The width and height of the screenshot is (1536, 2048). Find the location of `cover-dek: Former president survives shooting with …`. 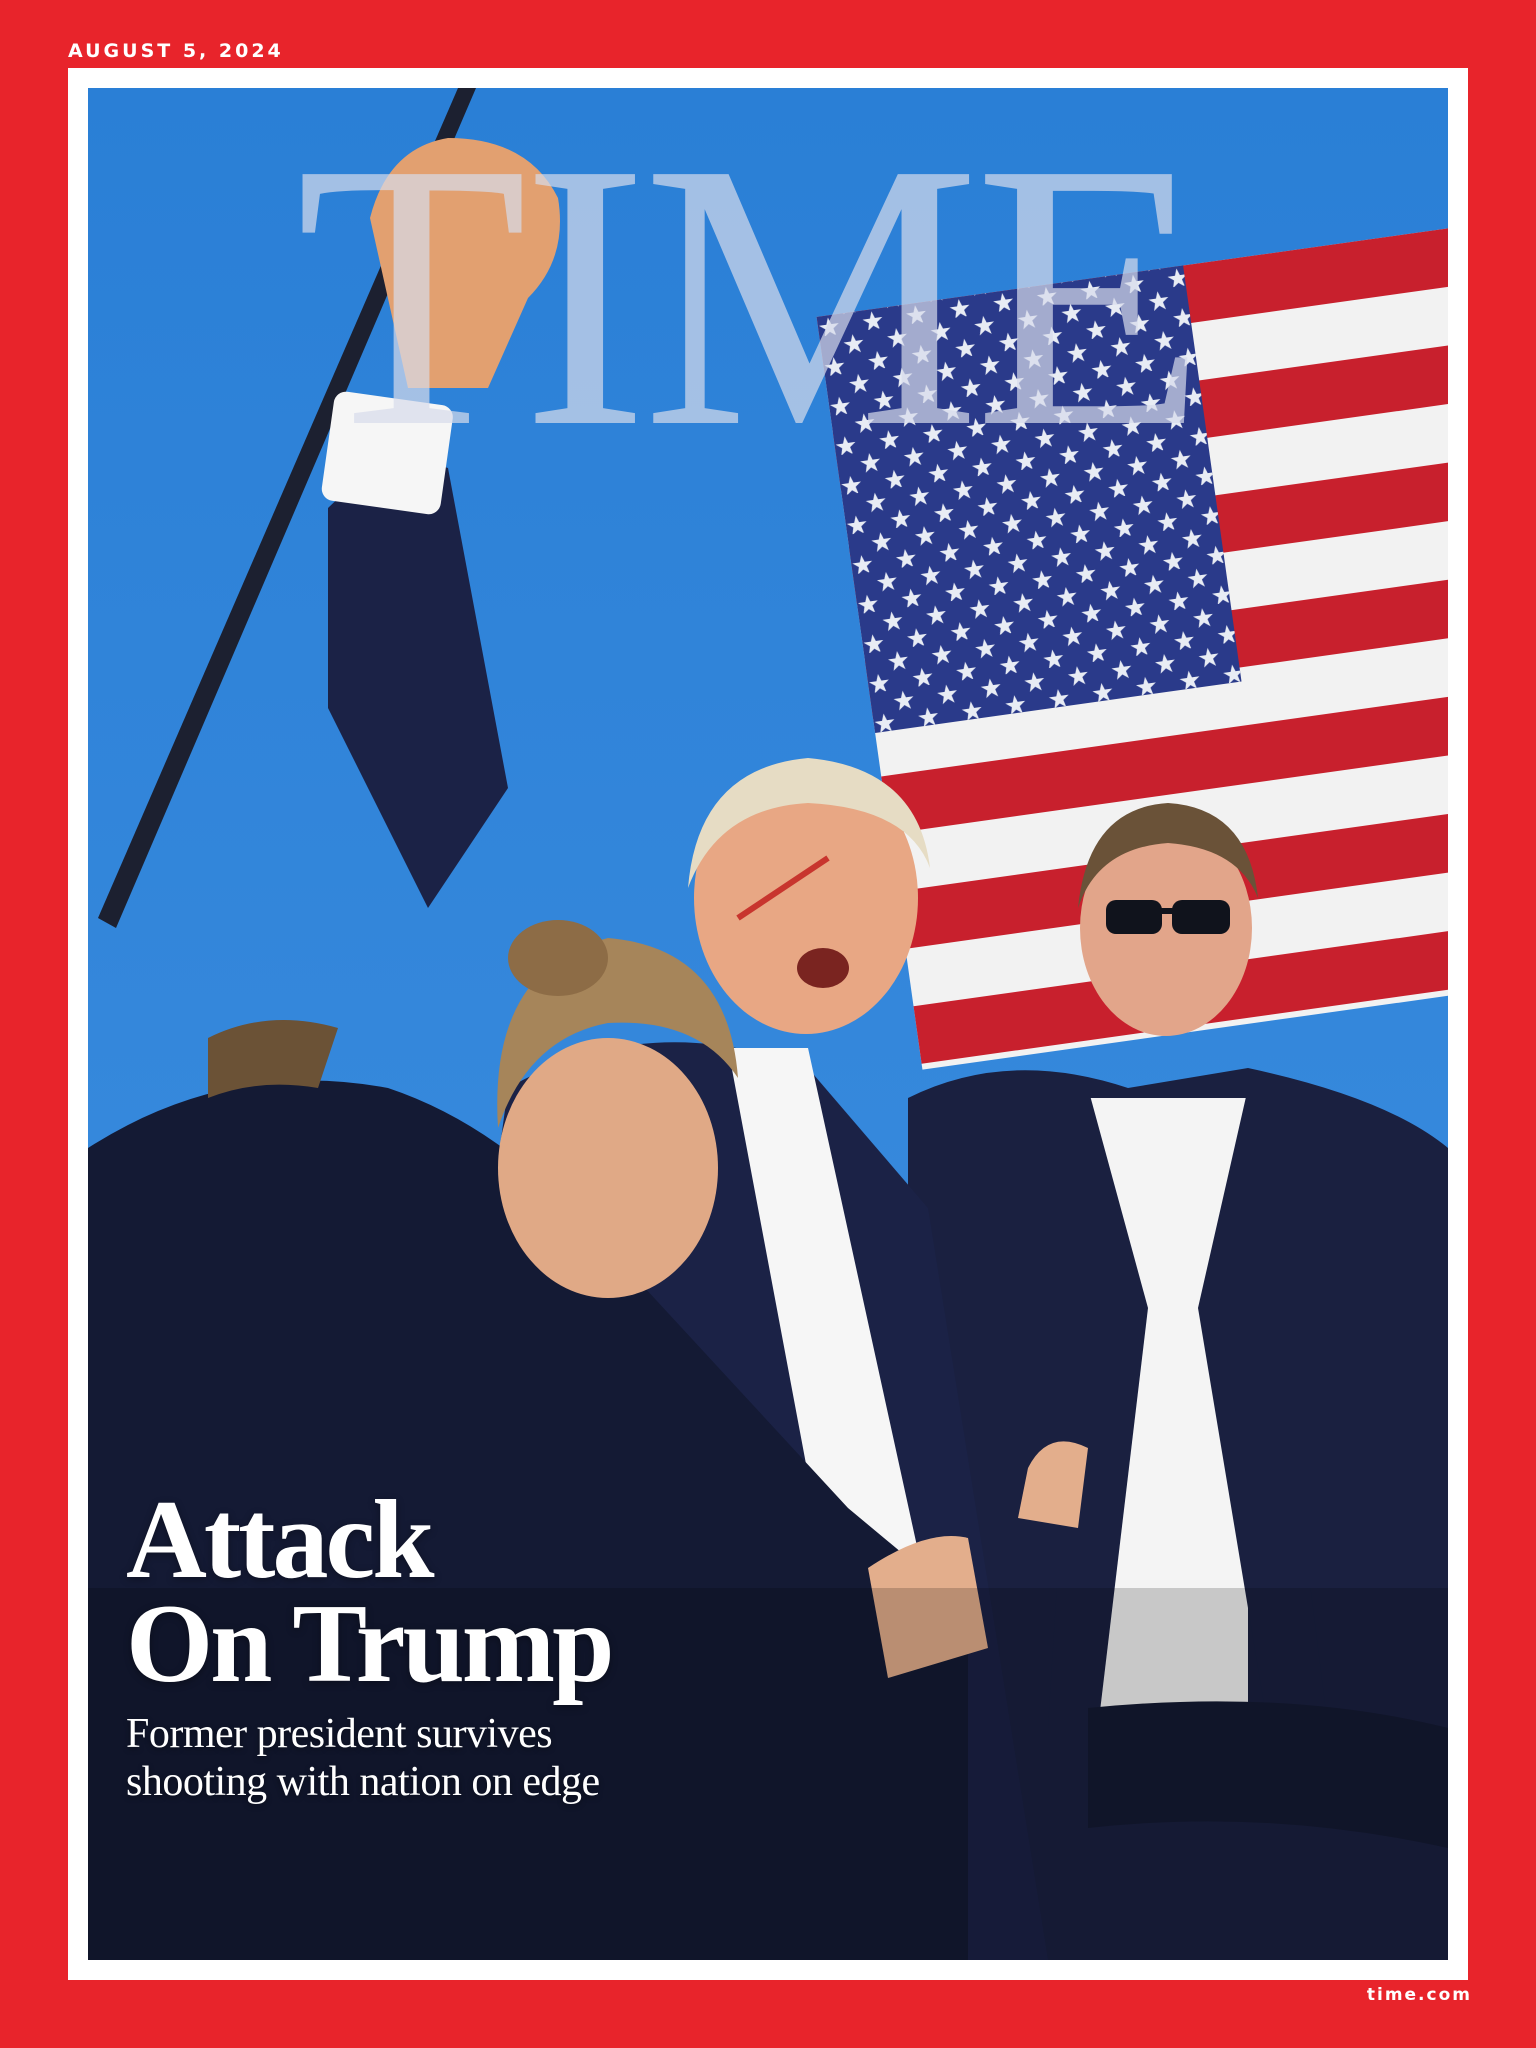

cover-dek: Former president survives shooting with … is located at coordinates (363, 1758).